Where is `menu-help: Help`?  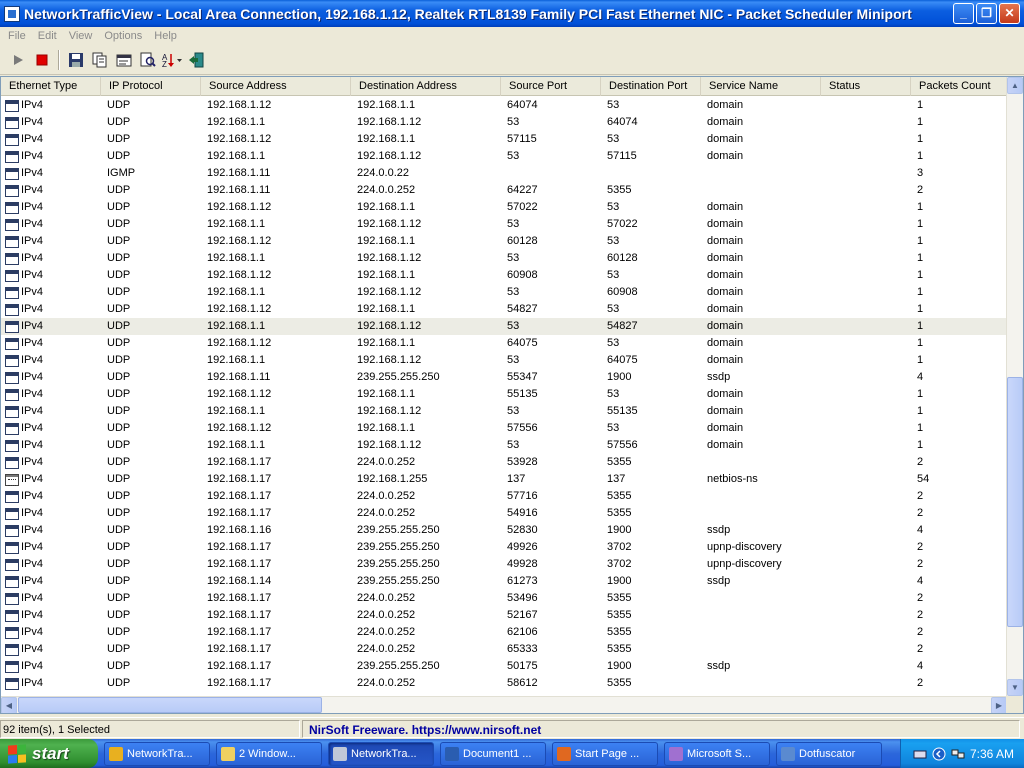 menu-help: Help is located at coordinates (165, 36).